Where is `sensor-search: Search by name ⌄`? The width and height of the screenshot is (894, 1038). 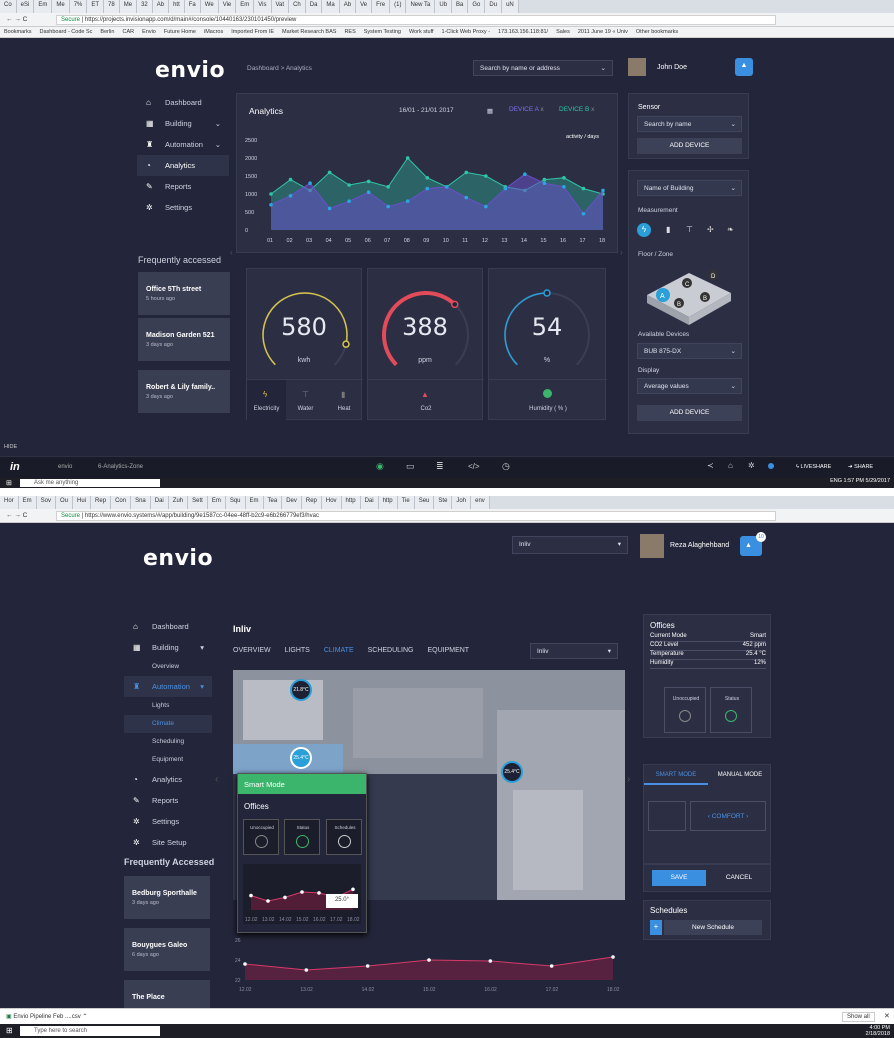
sensor-search: Search by name ⌄ is located at coordinates (689, 124).